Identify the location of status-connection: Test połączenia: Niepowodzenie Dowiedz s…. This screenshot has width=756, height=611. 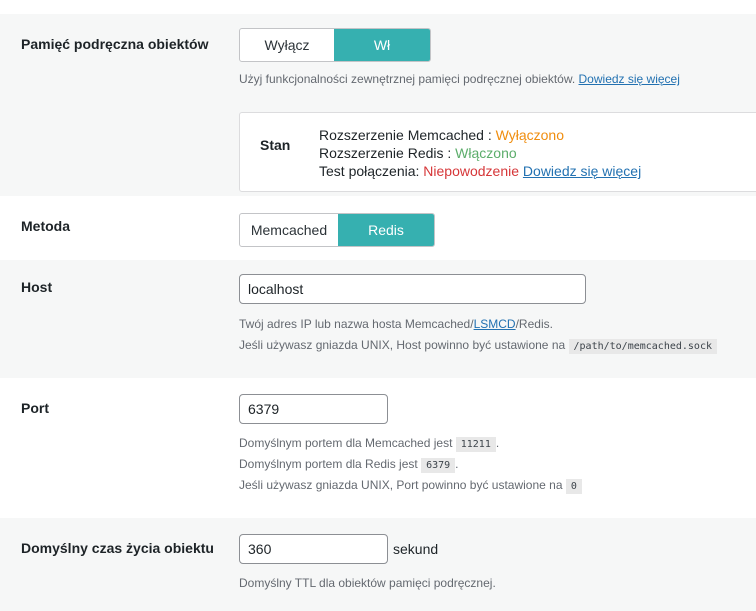
(480, 171).